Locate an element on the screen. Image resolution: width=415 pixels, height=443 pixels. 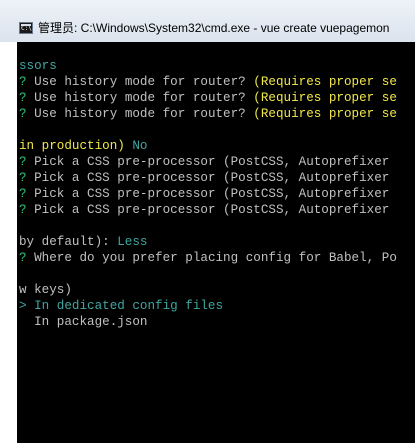
console-text-segment: Less is located at coordinates (132, 242).